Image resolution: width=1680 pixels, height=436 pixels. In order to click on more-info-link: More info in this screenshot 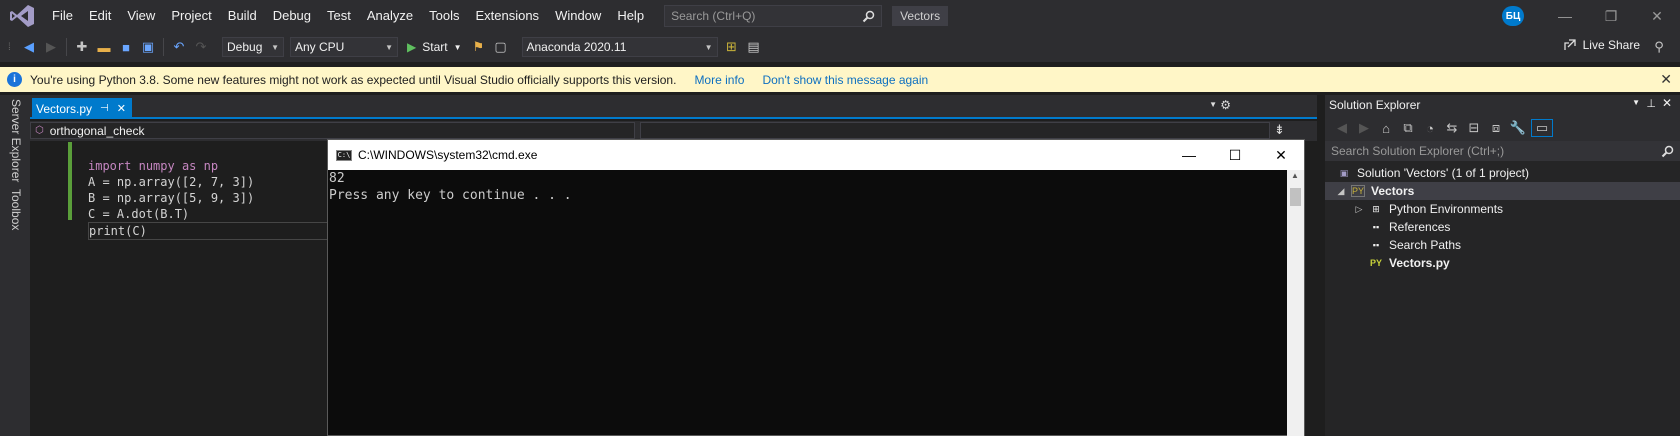, I will do `click(719, 80)`.